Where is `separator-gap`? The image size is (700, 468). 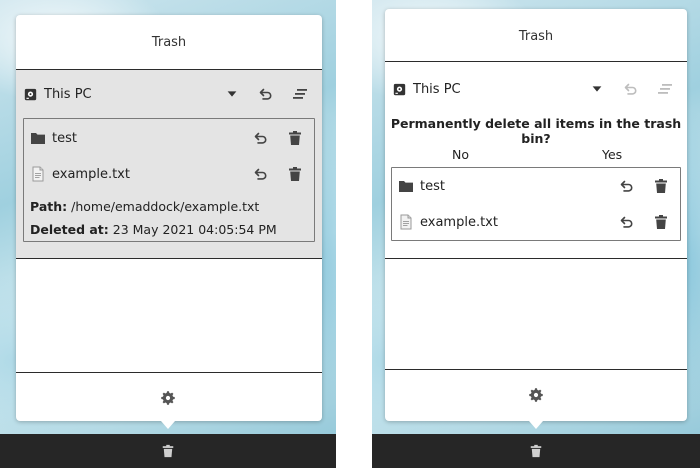 separator-gap is located at coordinates (354, 234).